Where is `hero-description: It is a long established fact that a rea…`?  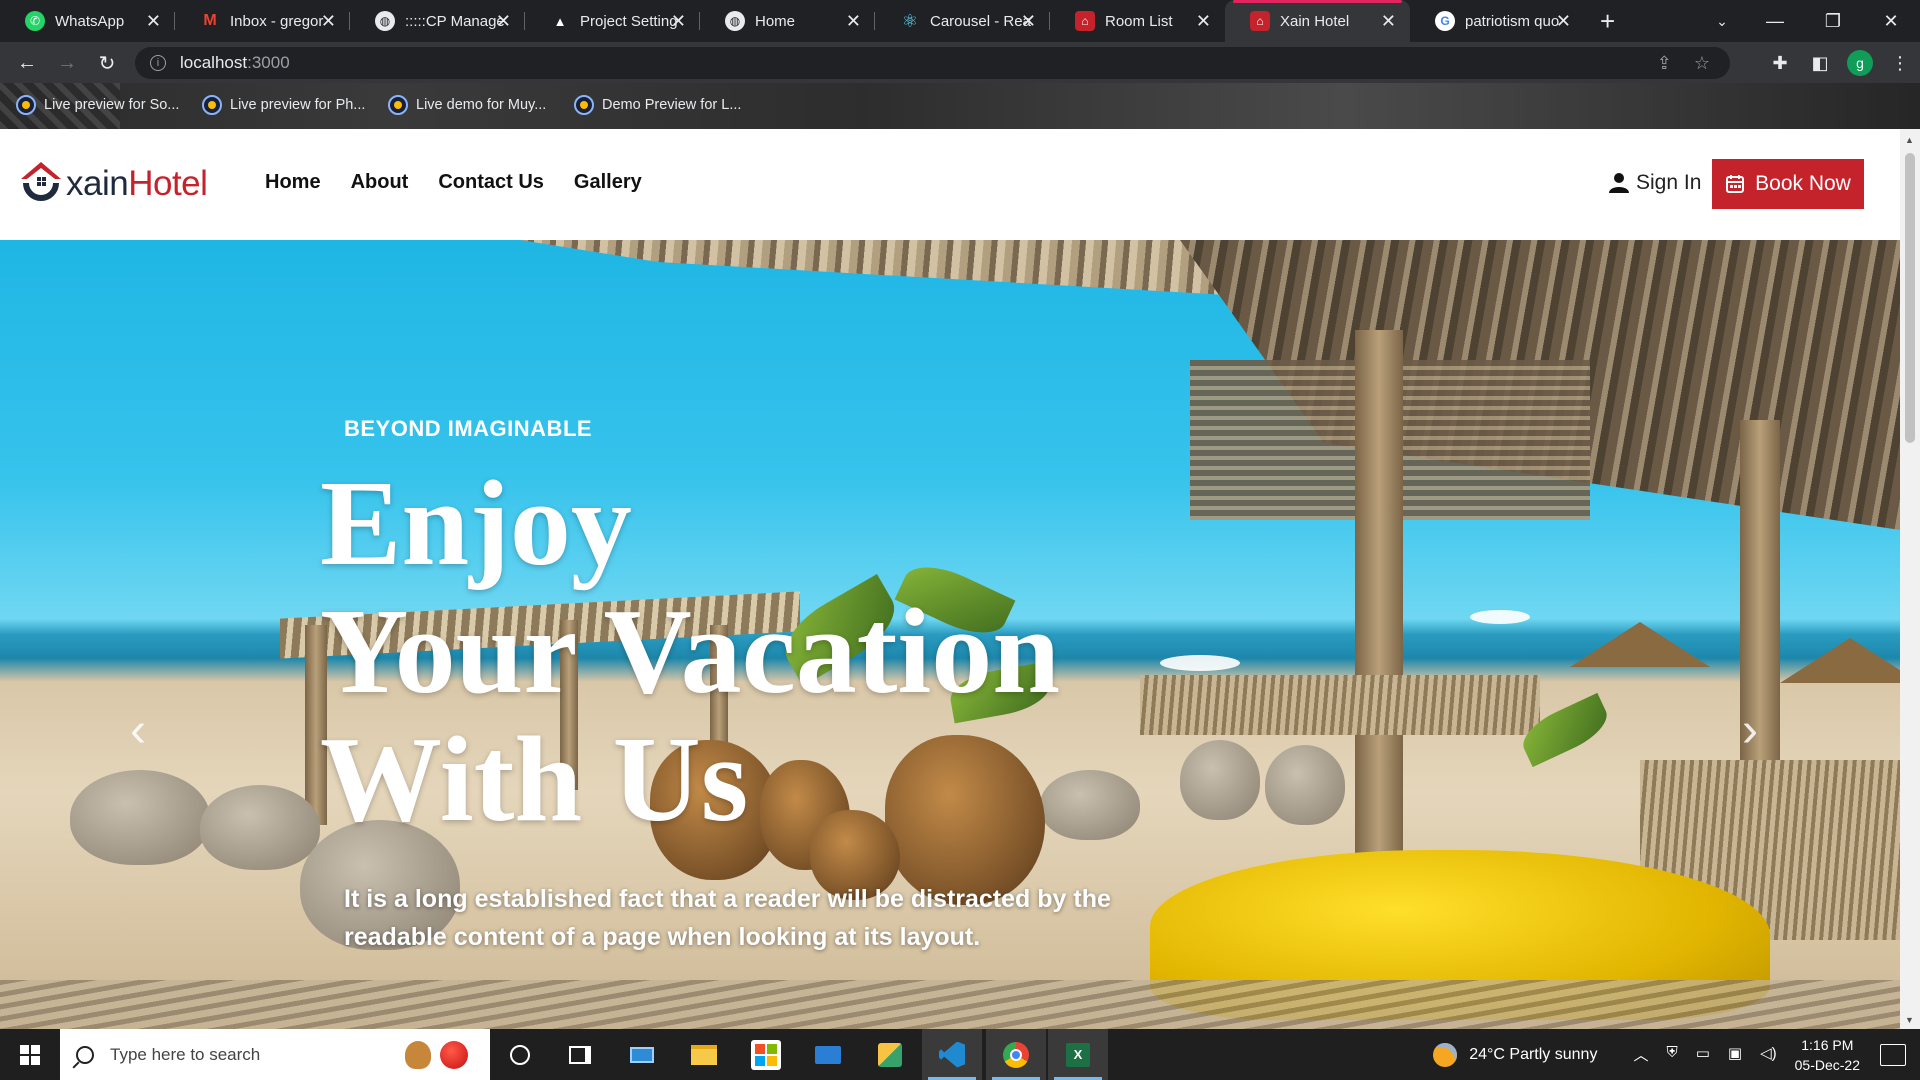
hero-description: It is a long established fact that a rea… is located at coordinates (727, 918).